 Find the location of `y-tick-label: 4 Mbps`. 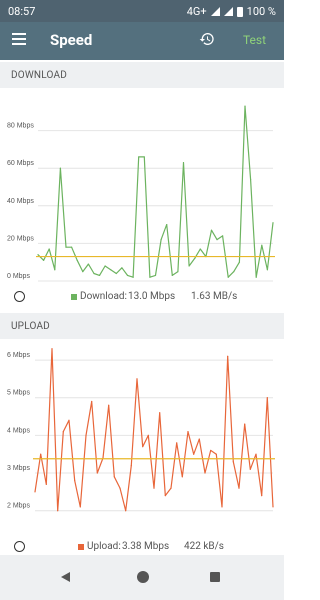

y-tick-label: 4 Mbps is located at coordinates (18, 430).